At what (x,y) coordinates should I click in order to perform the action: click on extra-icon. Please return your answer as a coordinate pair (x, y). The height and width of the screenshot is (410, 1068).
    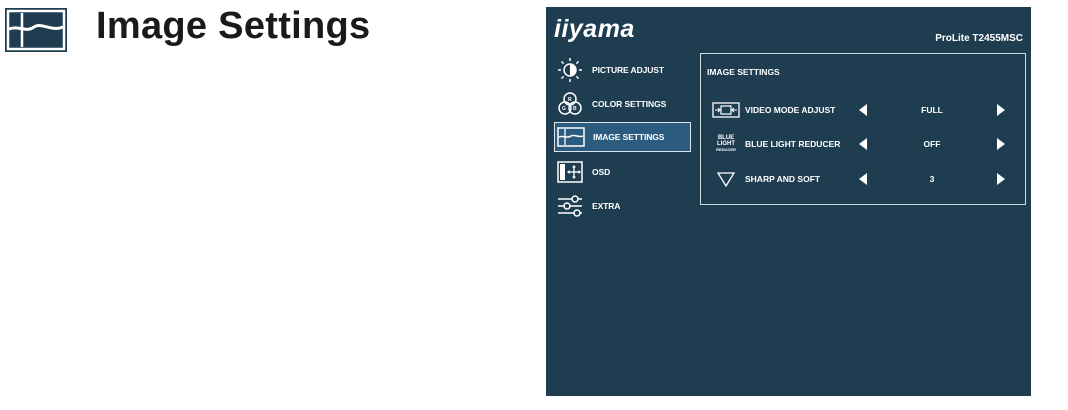
    Looking at the image, I should click on (570, 206).